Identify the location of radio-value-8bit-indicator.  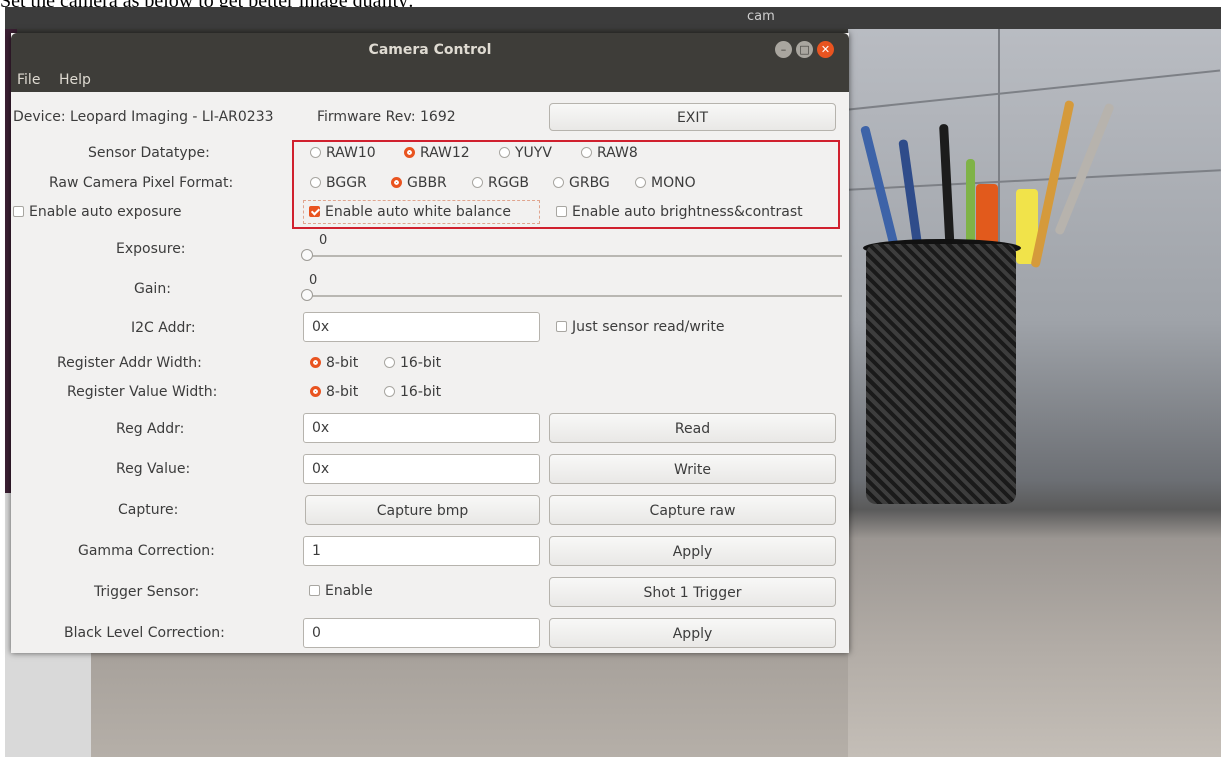
(315, 391).